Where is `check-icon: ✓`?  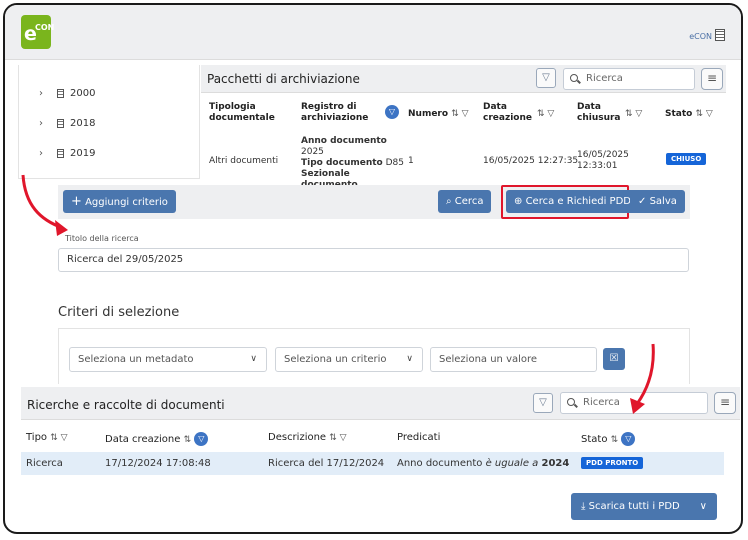 check-icon: ✓ is located at coordinates (642, 201).